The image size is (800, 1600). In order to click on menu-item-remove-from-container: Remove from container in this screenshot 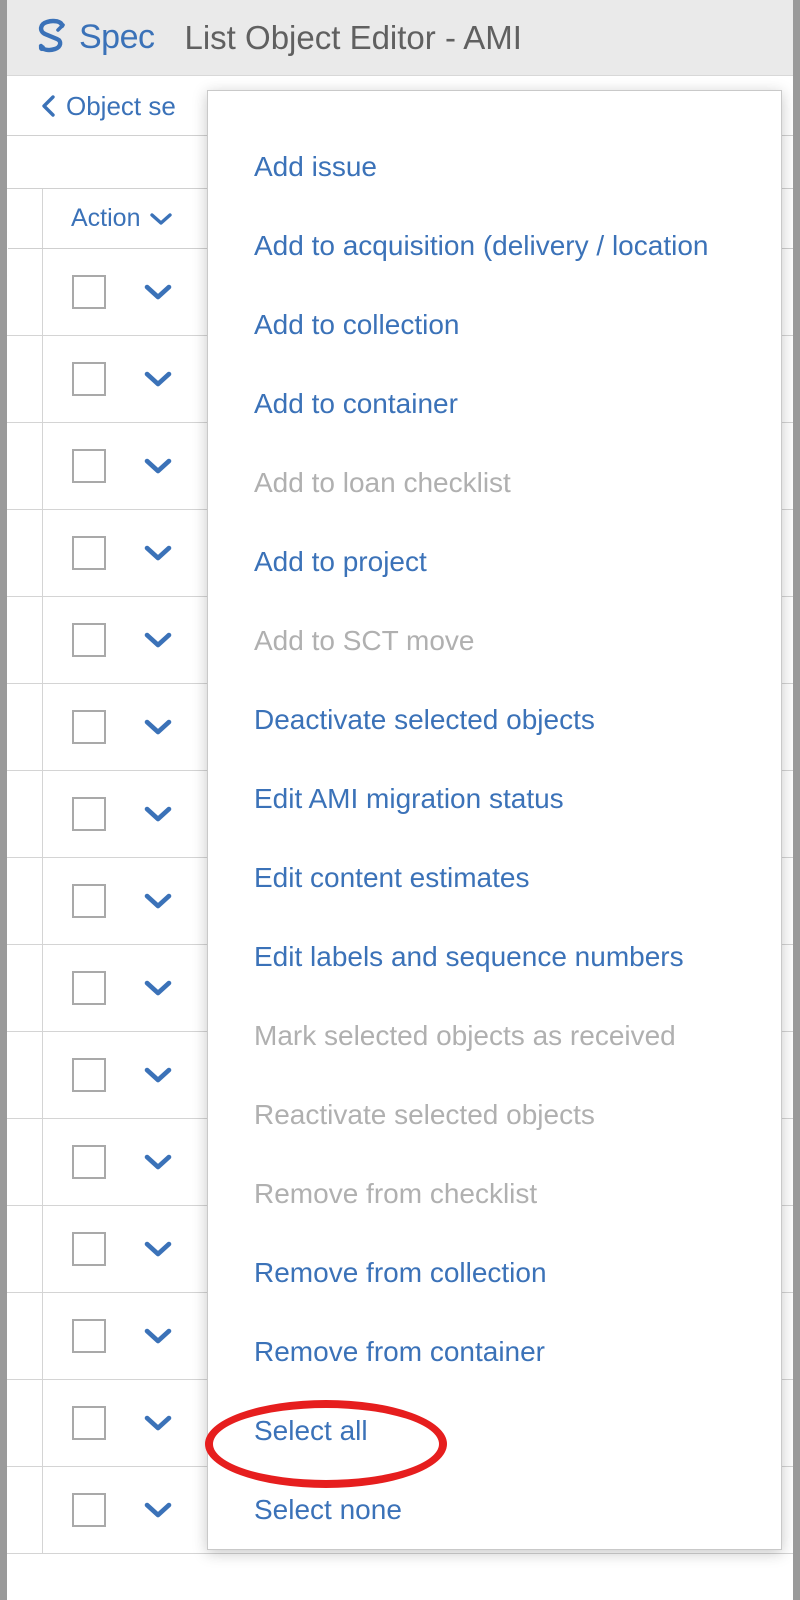, I will do `click(494, 1351)`.